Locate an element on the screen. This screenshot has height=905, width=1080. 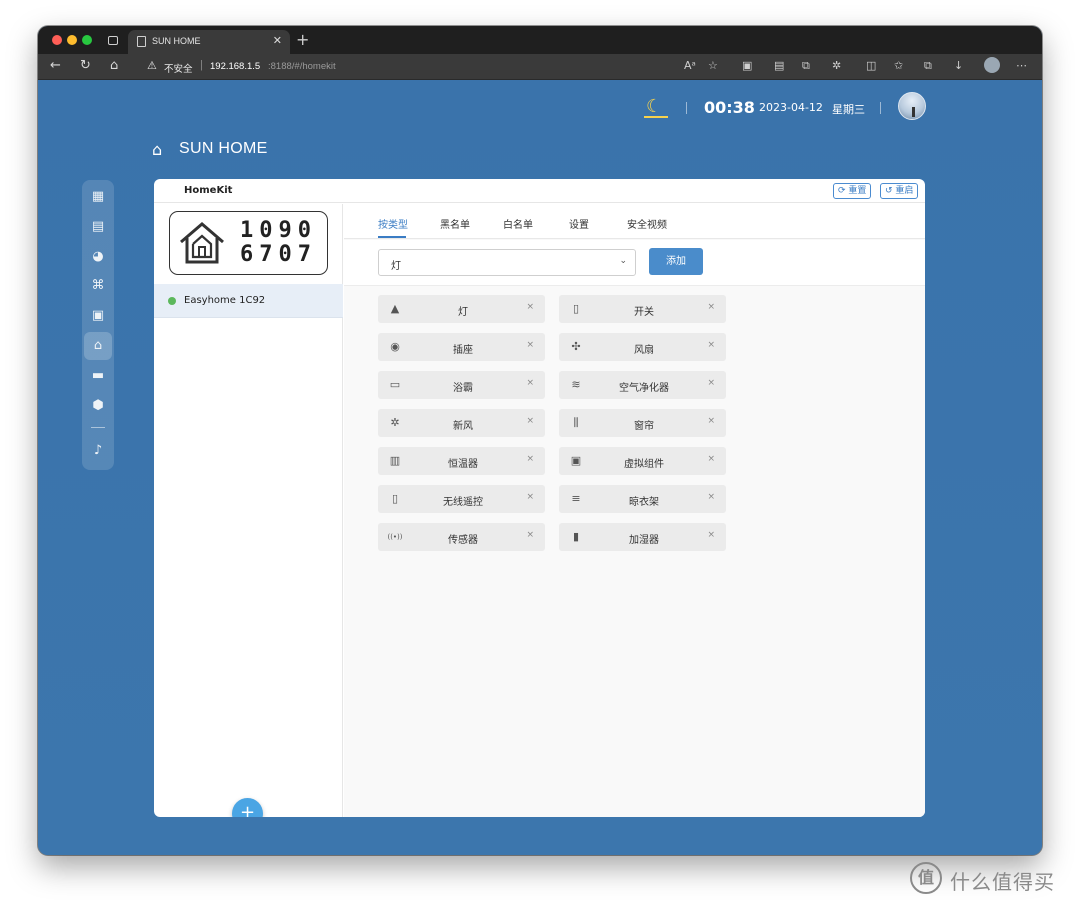
image-icon: ▣ is located at coordinates (98, 316).